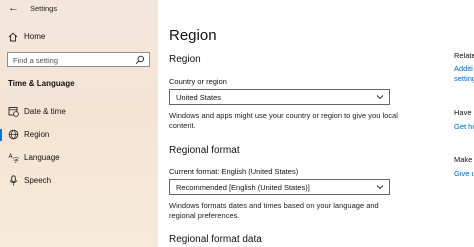 The height and width of the screenshot is (247, 474). What do you see at coordinates (36, 60) in the screenshot?
I see `search-placeholder: Find a setting` at bounding box center [36, 60].